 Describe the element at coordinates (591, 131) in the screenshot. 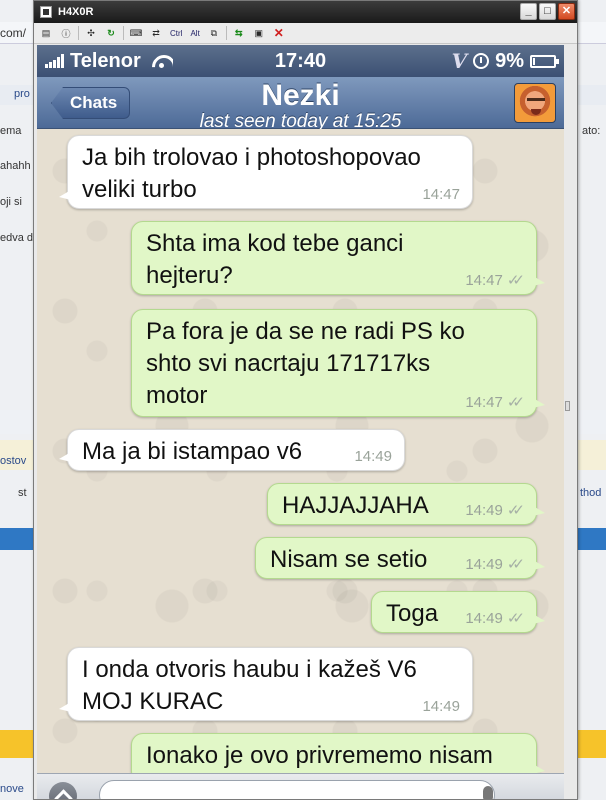

I see `background-fragment-ato: ato:` at that location.